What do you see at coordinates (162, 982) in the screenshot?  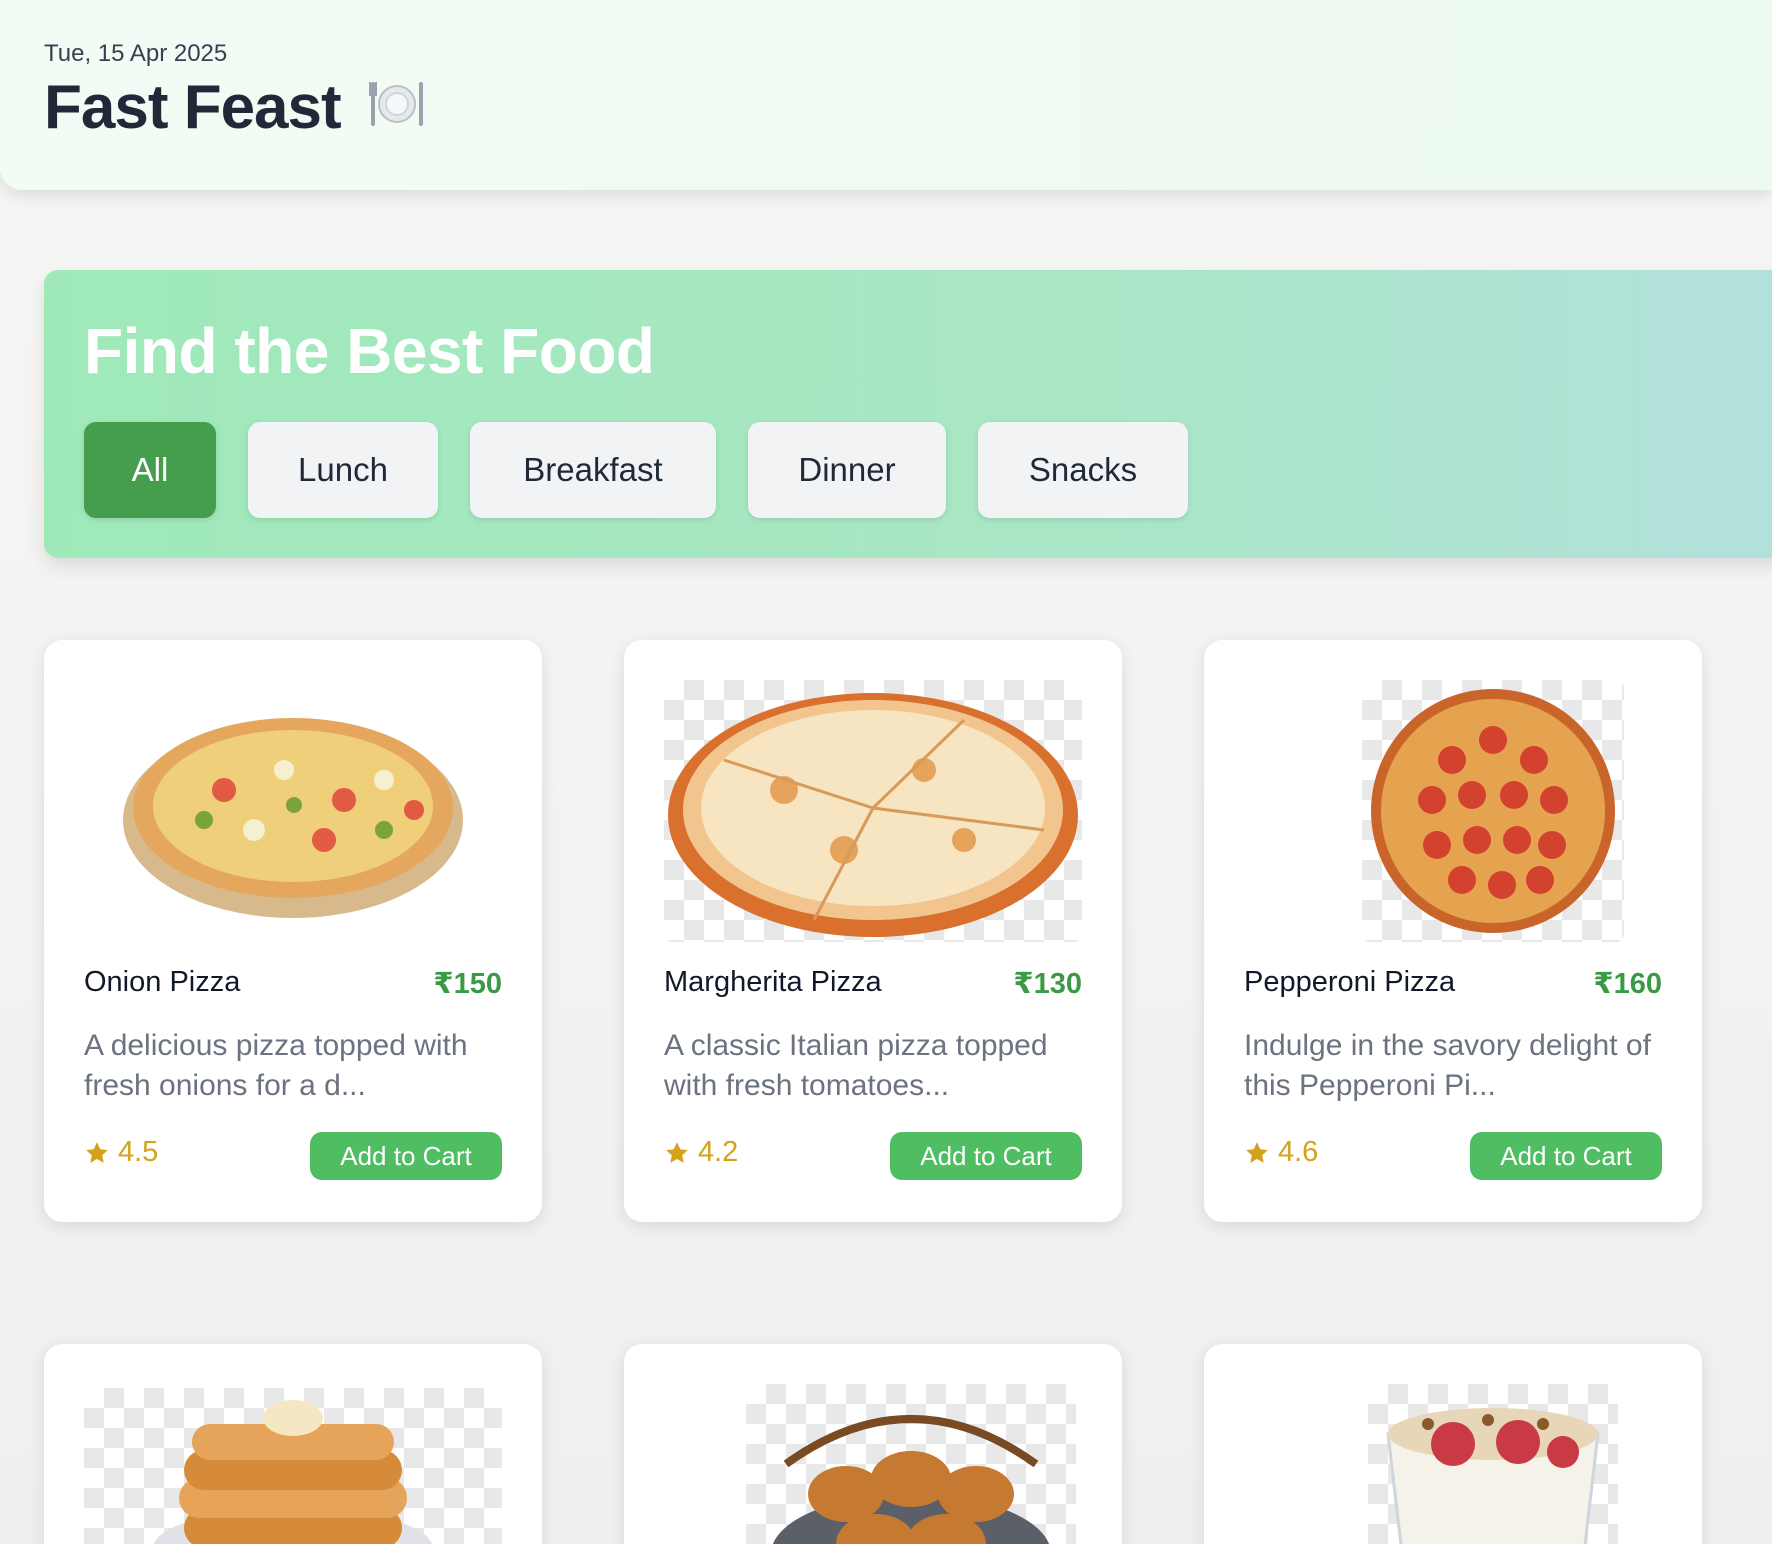 I see `food-name: Onion Pizza` at bounding box center [162, 982].